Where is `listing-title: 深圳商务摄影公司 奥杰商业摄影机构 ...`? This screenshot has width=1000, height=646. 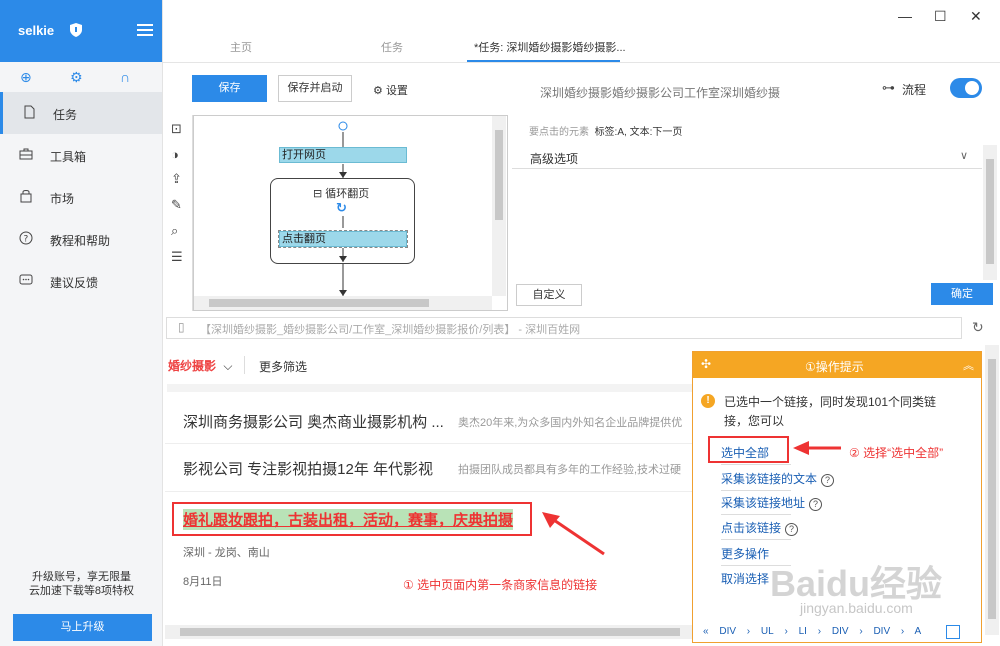
listing-title: 深圳商务摄影公司 奥杰商业摄影机构 ... is located at coordinates (313, 421).